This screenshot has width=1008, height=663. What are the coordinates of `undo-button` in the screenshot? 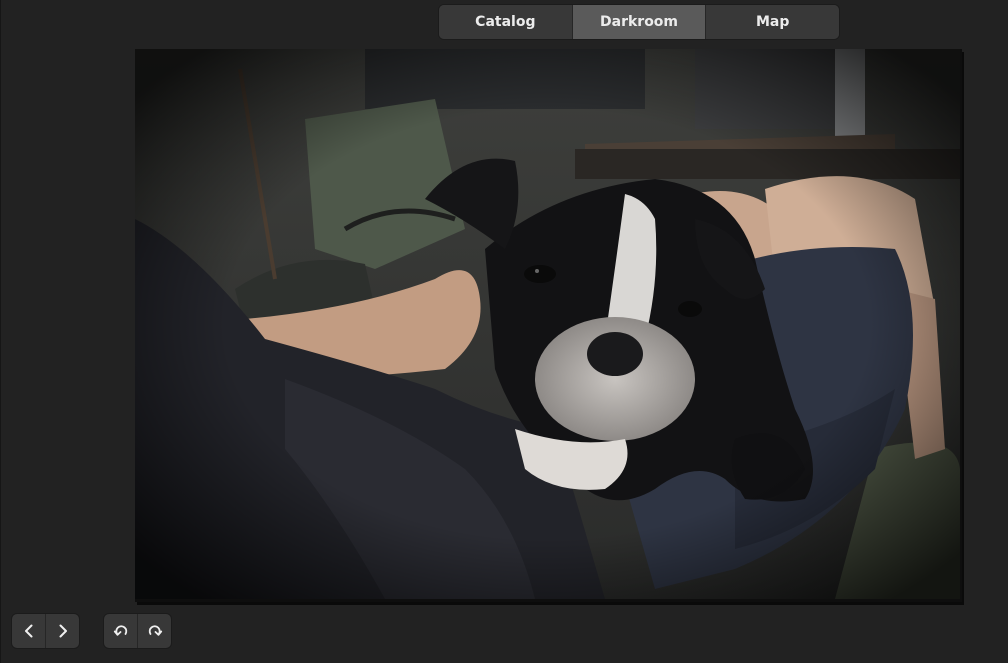 It's located at (121, 631).